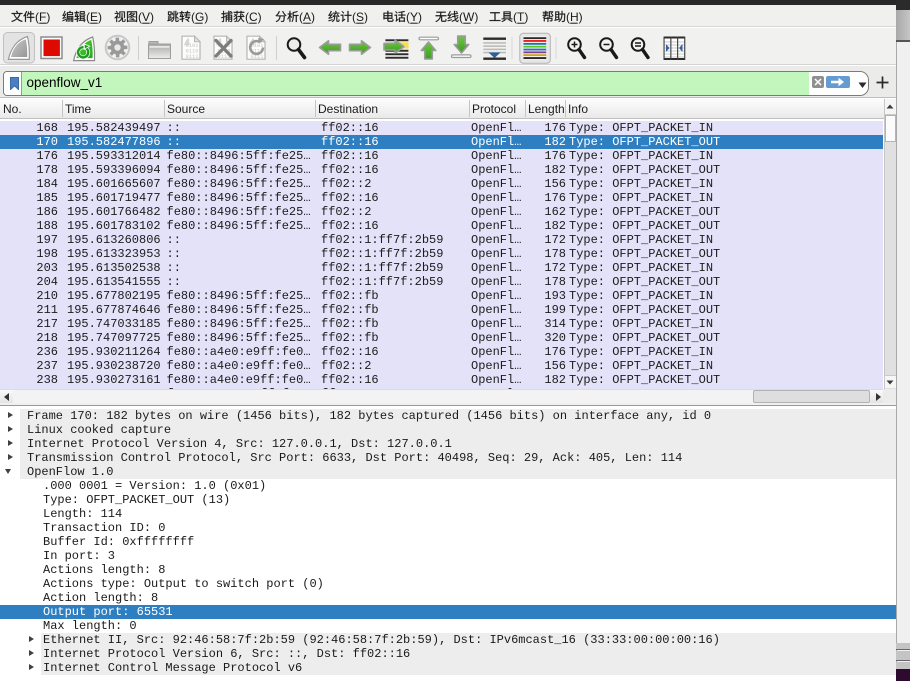  Describe the element at coordinates (42, 17) in the screenshot. I see `svg-text: (F)` at that location.